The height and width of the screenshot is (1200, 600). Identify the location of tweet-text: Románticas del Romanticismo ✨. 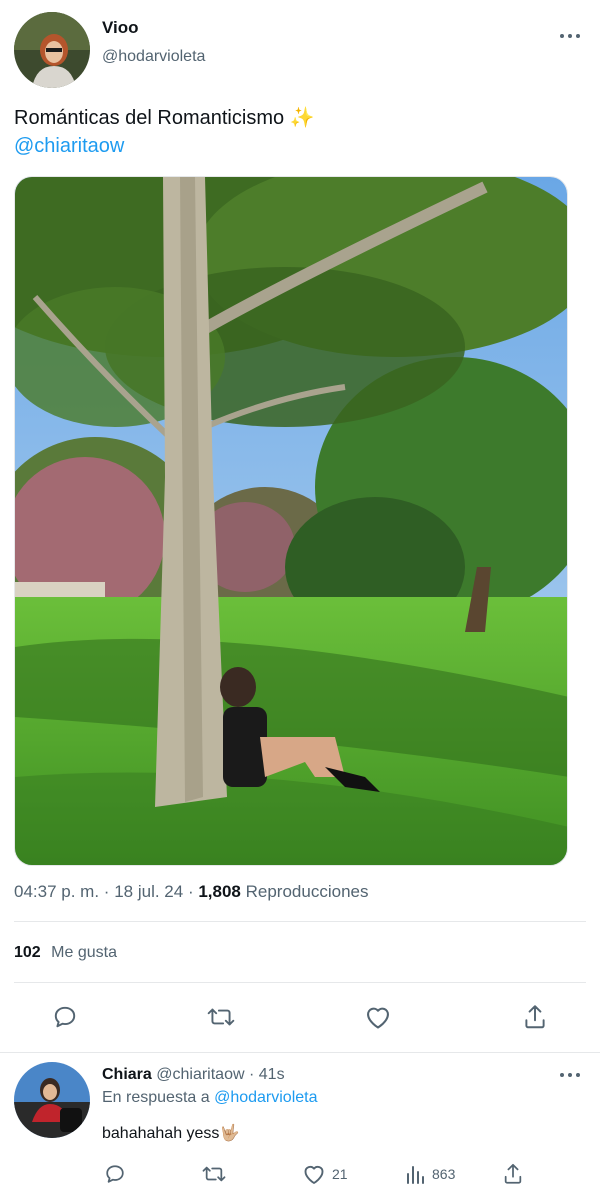
(294, 118).